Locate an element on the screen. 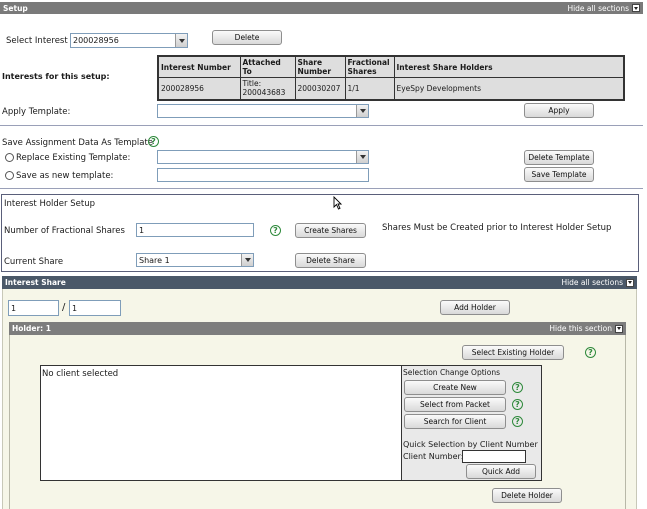 This screenshot has height=509, width=647. interests-label: Interests for this setup: is located at coordinates (56, 76).